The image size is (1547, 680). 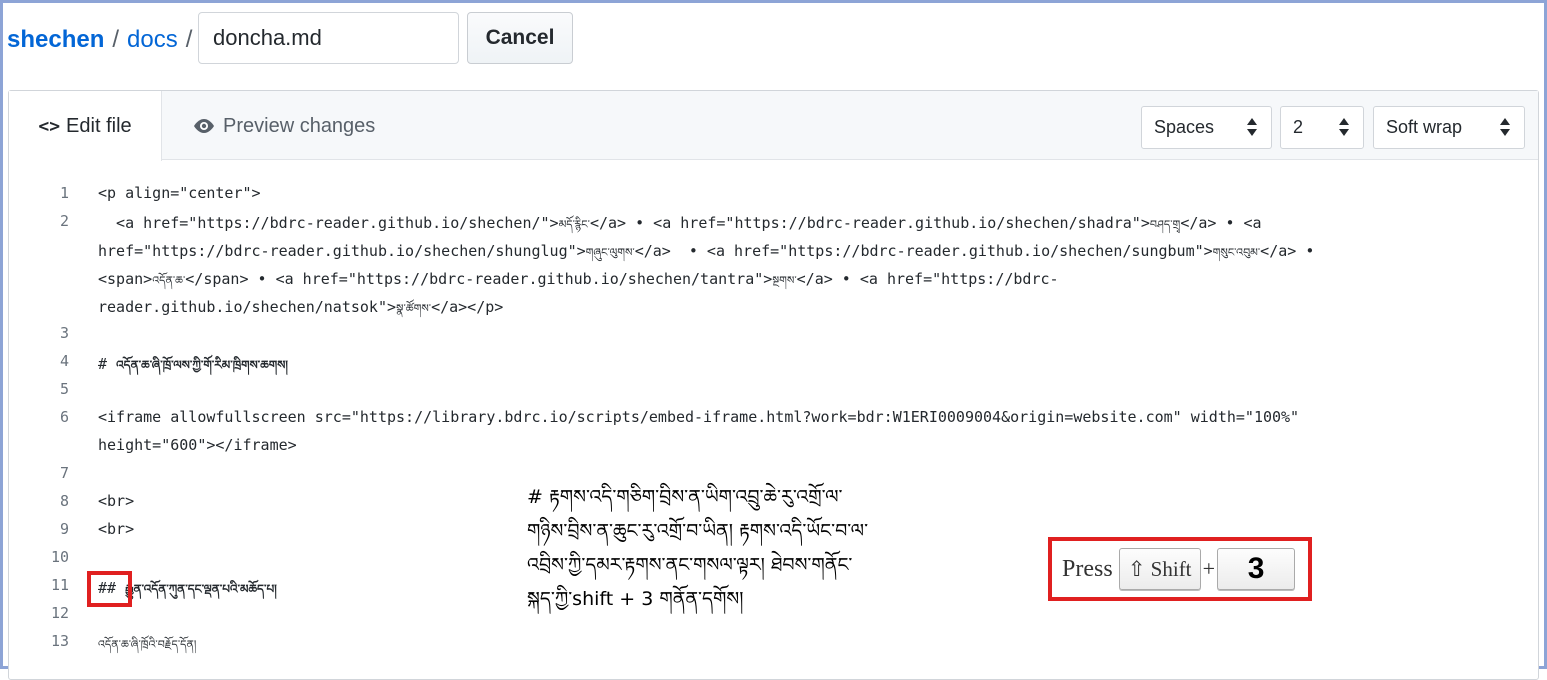 I want to click on wrap-mode-value: Soft wrap, so click(x=1424, y=127).